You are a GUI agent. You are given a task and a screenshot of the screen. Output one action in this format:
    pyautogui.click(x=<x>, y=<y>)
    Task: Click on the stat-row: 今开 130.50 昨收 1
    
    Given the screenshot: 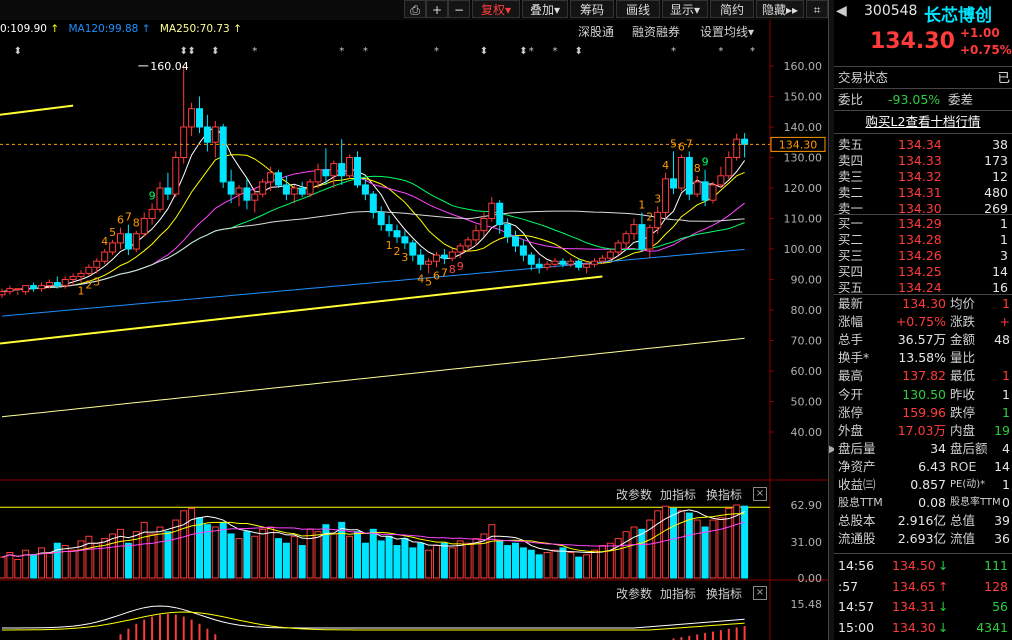 What is the action you would take?
    pyautogui.click(x=923, y=395)
    